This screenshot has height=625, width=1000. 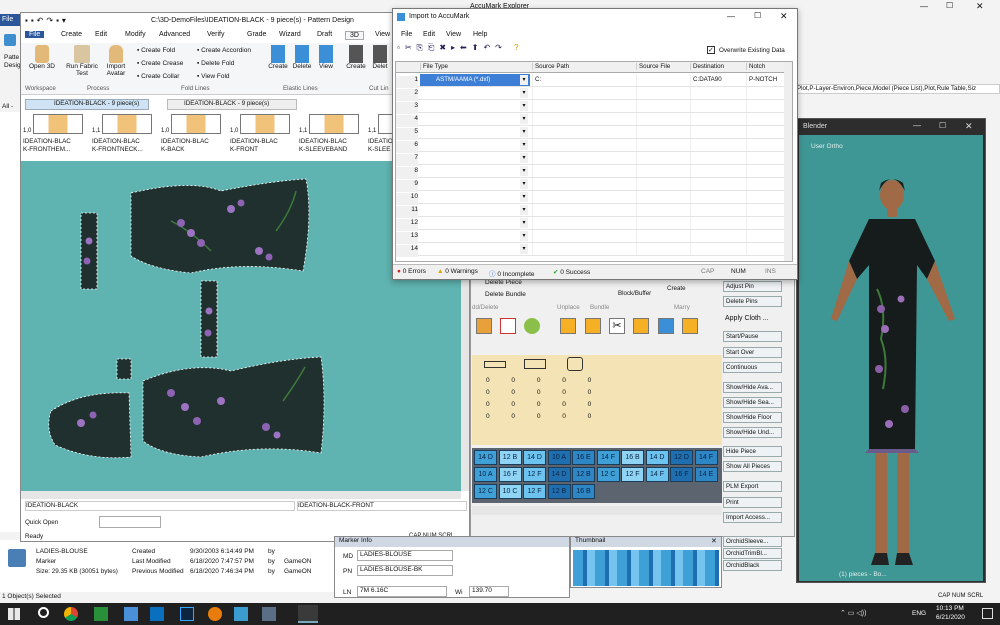 I want to click on grid-vscroll, so click(x=788, y=161).